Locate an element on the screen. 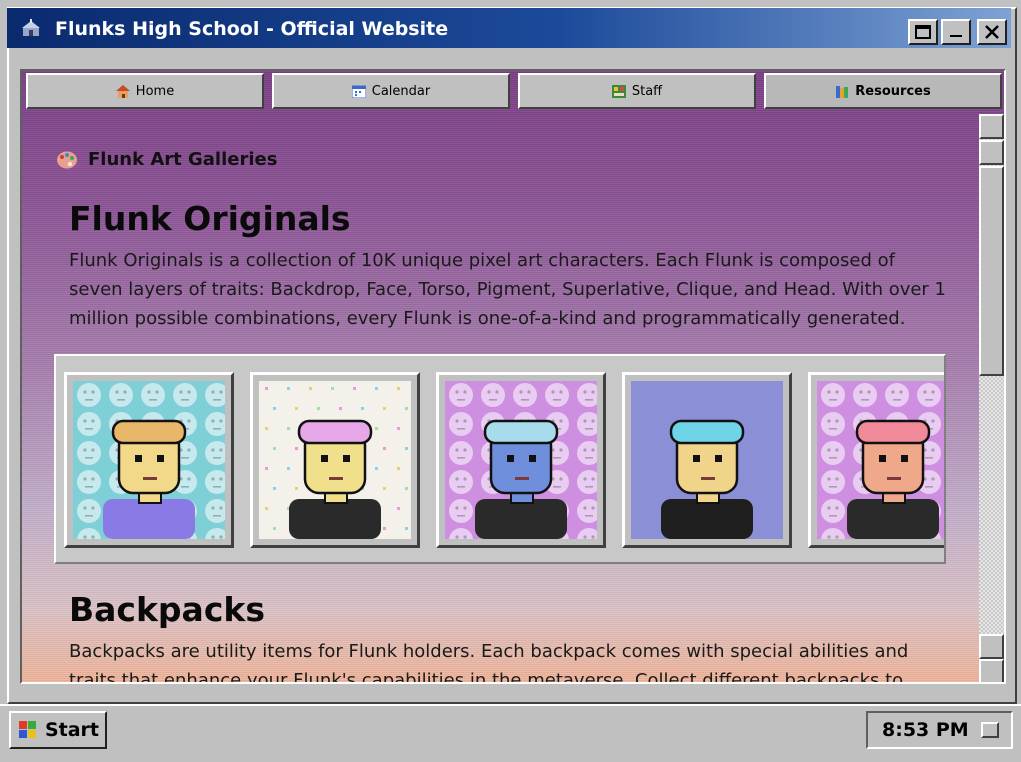 This screenshot has height=762, width=1021. originals-heading: Flunk Originals is located at coordinates (210, 218).